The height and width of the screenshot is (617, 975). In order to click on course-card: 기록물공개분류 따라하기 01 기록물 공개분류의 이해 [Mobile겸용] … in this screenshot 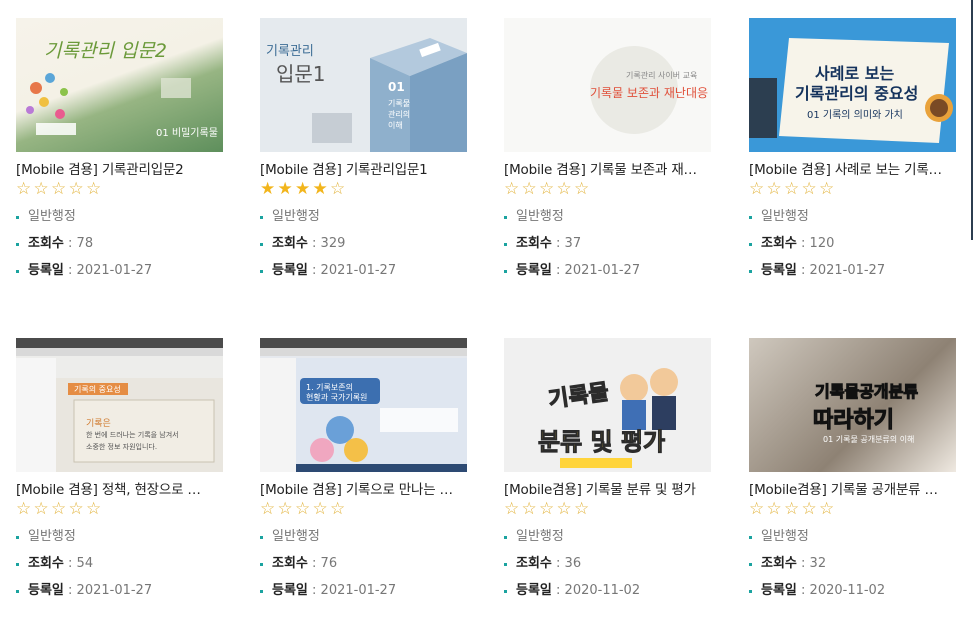, I will do `click(852, 473)`.